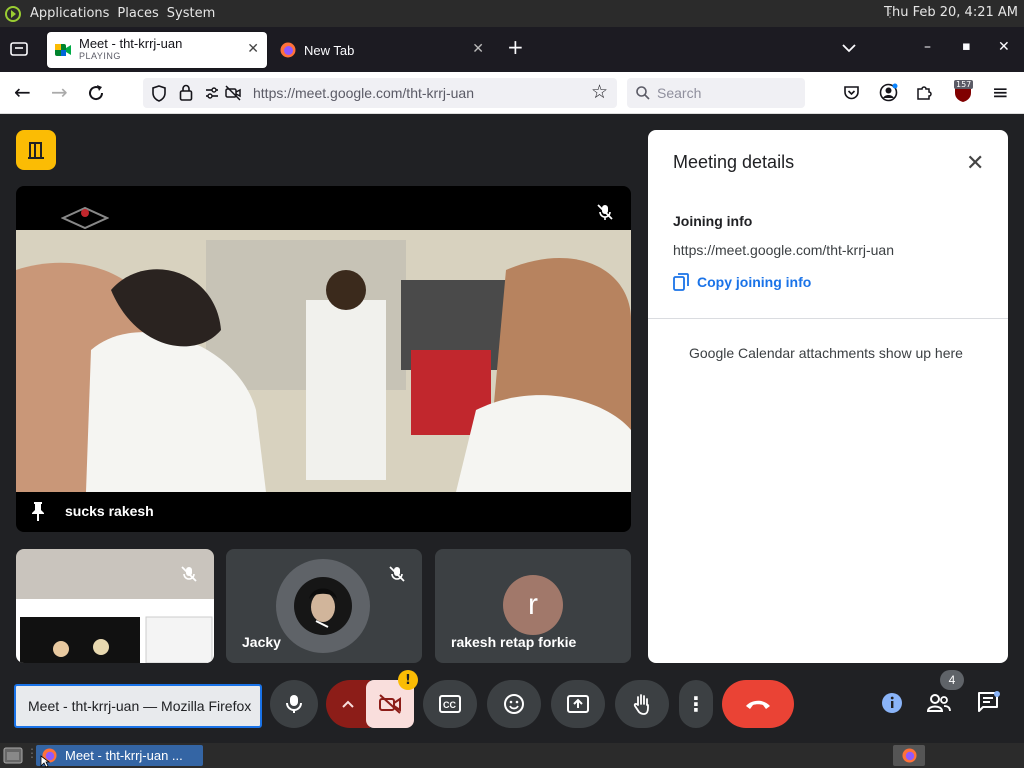 The image size is (1024, 768). What do you see at coordinates (63, 50) in the screenshot?
I see `meet-favicon-icon` at bounding box center [63, 50].